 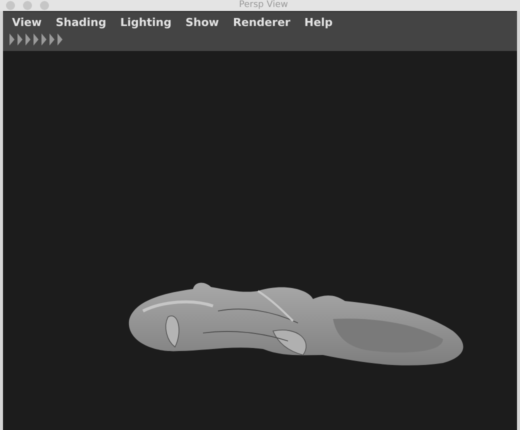 What do you see at coordinates (263, 5) in the screenshot?
I see `window-title: Persp View` at bounding box center [263, 5].